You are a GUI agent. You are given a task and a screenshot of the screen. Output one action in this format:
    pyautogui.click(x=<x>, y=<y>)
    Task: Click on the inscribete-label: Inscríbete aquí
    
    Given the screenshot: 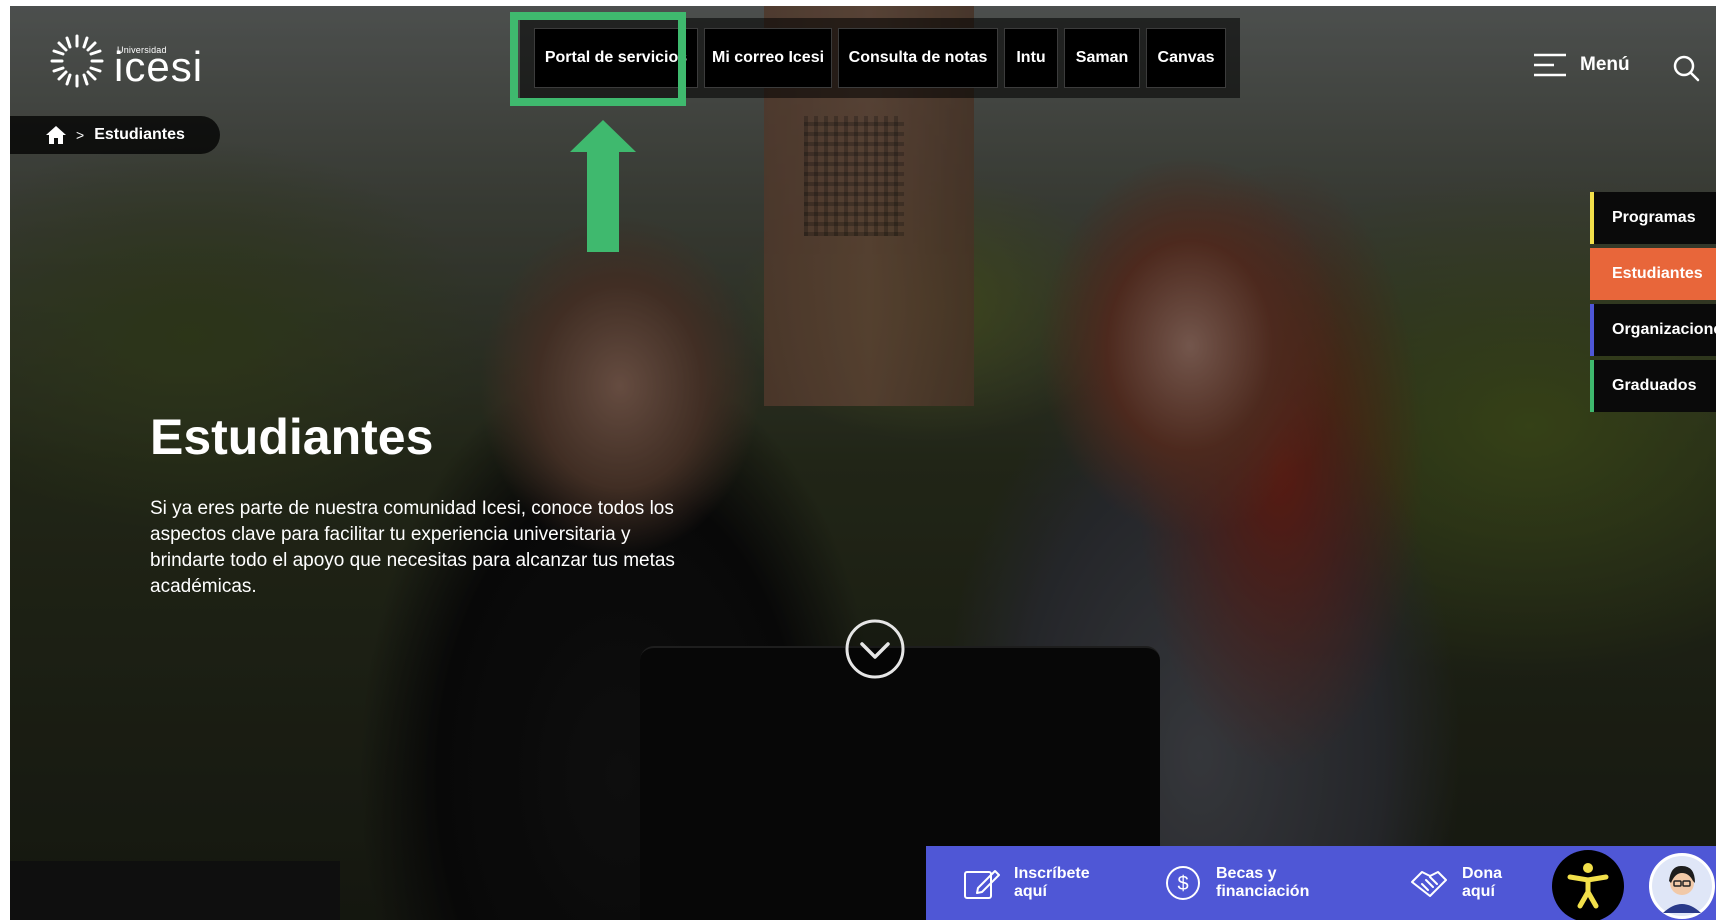 What is the action you would take?
    pyautogui.click(x=1052, y=882)
    